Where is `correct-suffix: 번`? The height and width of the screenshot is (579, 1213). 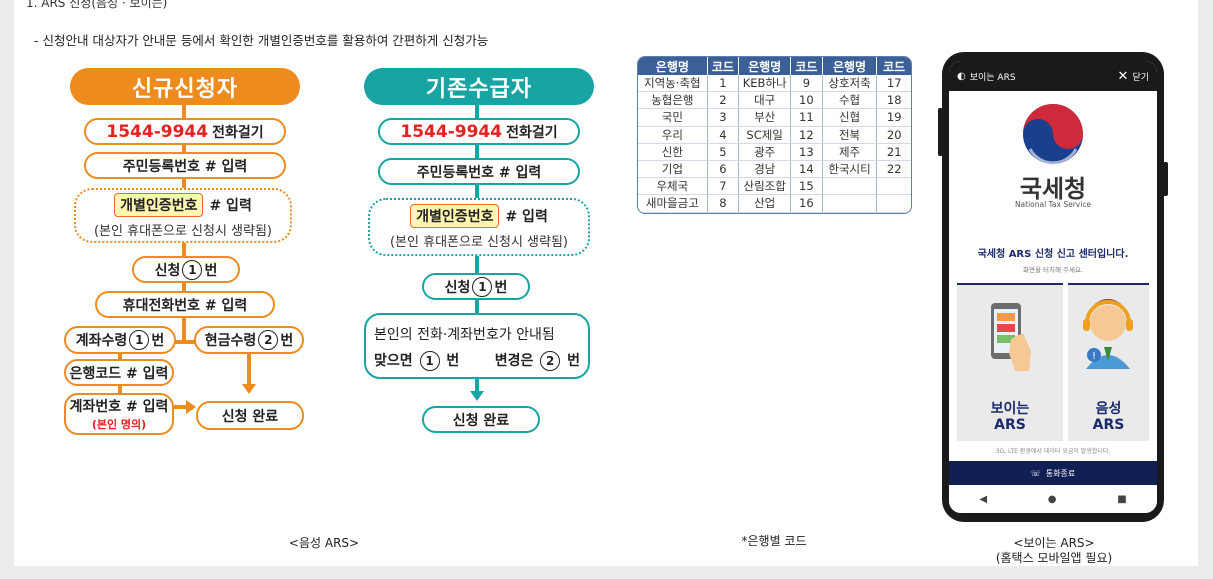
correct-suffix: 번 is located at coordinates (453, 360).